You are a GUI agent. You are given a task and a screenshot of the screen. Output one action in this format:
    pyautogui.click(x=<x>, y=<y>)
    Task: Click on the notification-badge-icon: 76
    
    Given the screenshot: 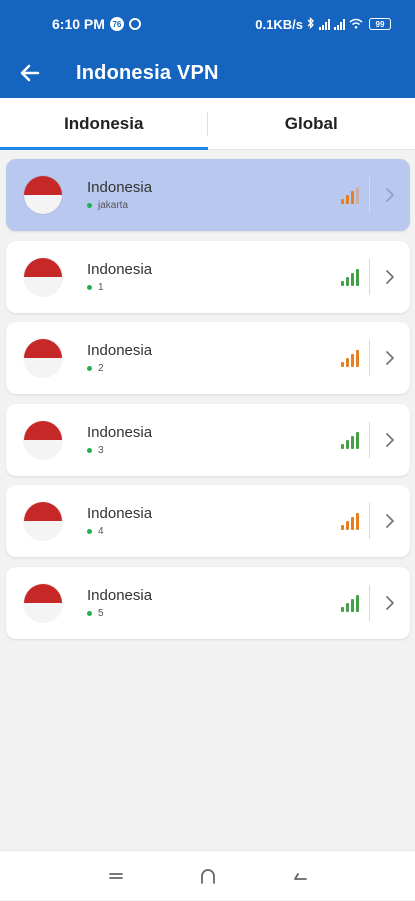 What is the action you would take?
    pyautogui.click(x=117, y=24)
    